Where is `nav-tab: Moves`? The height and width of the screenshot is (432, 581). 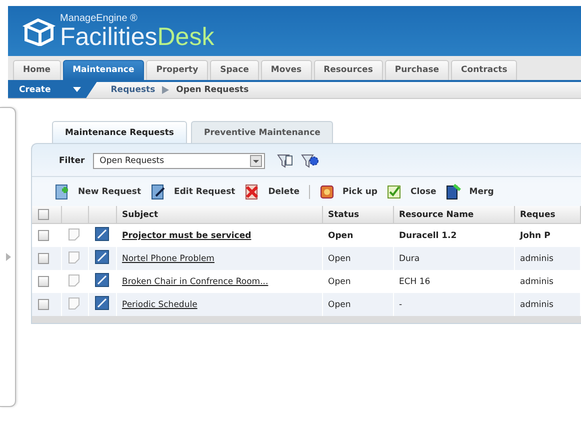 nav-tab: Moves is located at coordinates (286, 70).